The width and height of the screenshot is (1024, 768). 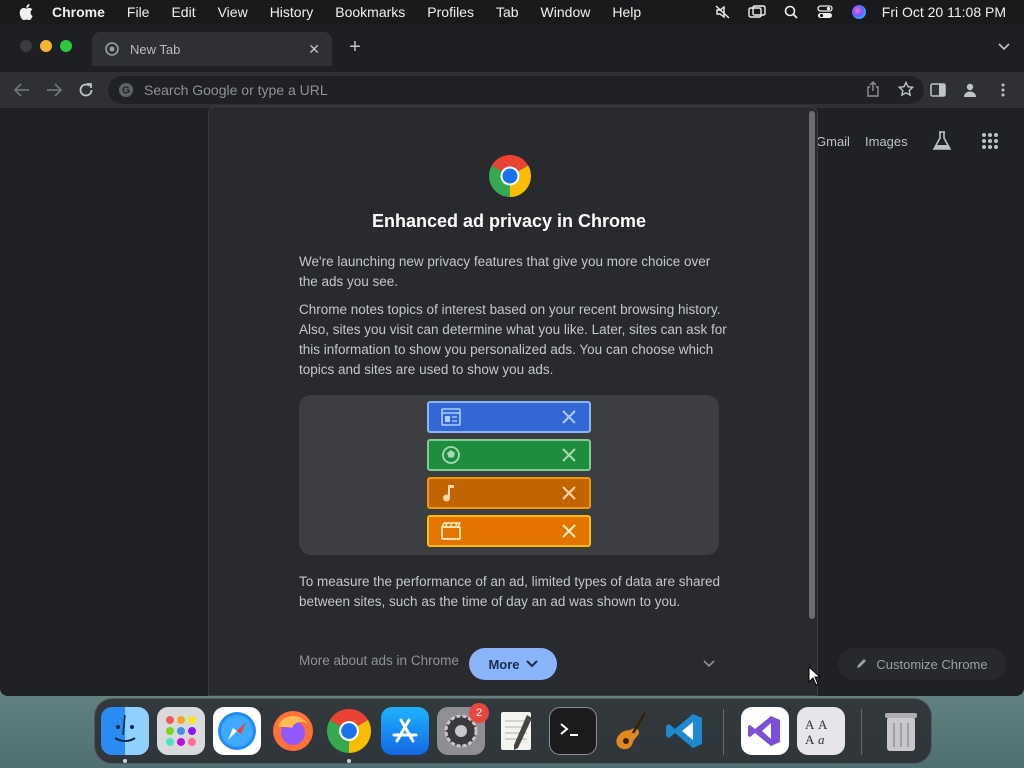 I want to click on svg-text: a, so click(x=821, y=739).